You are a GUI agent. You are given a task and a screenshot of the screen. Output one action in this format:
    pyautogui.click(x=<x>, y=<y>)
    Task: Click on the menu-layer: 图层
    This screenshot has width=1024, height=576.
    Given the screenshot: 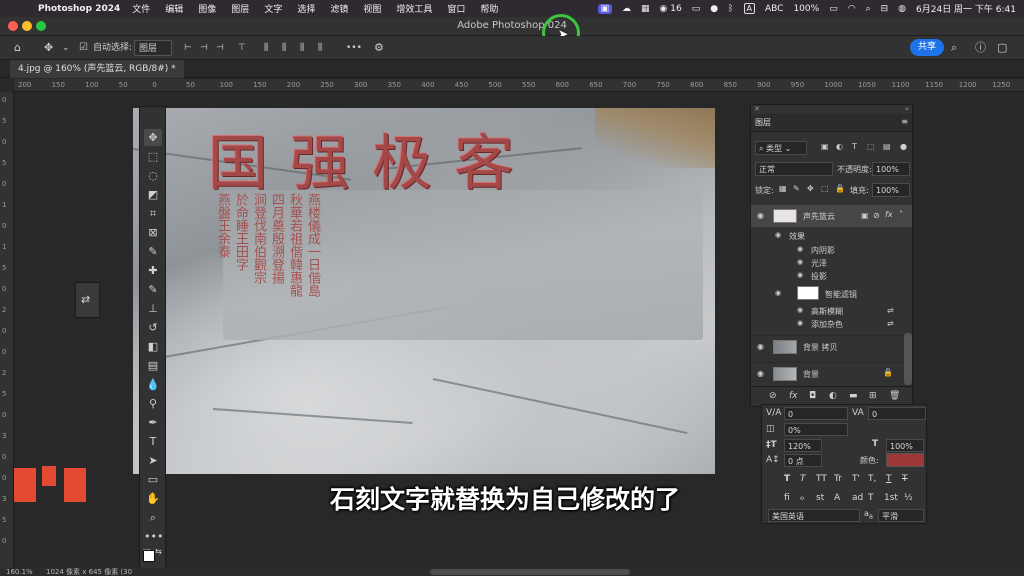 What is the action you would take?
    pyautogui.click(x=240, y=8)
    